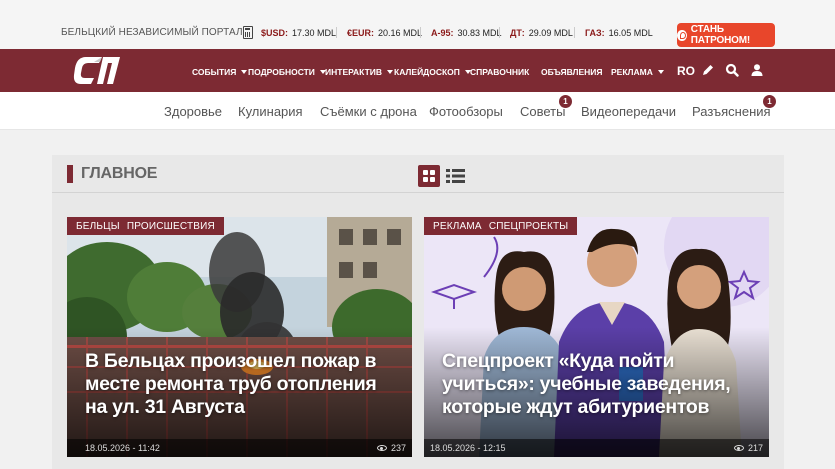  What do you see at coordinates (368, 111) in the screenshot?
I see `subnav-drone: Съёмки с дрона` at bounding box center [368, 111].